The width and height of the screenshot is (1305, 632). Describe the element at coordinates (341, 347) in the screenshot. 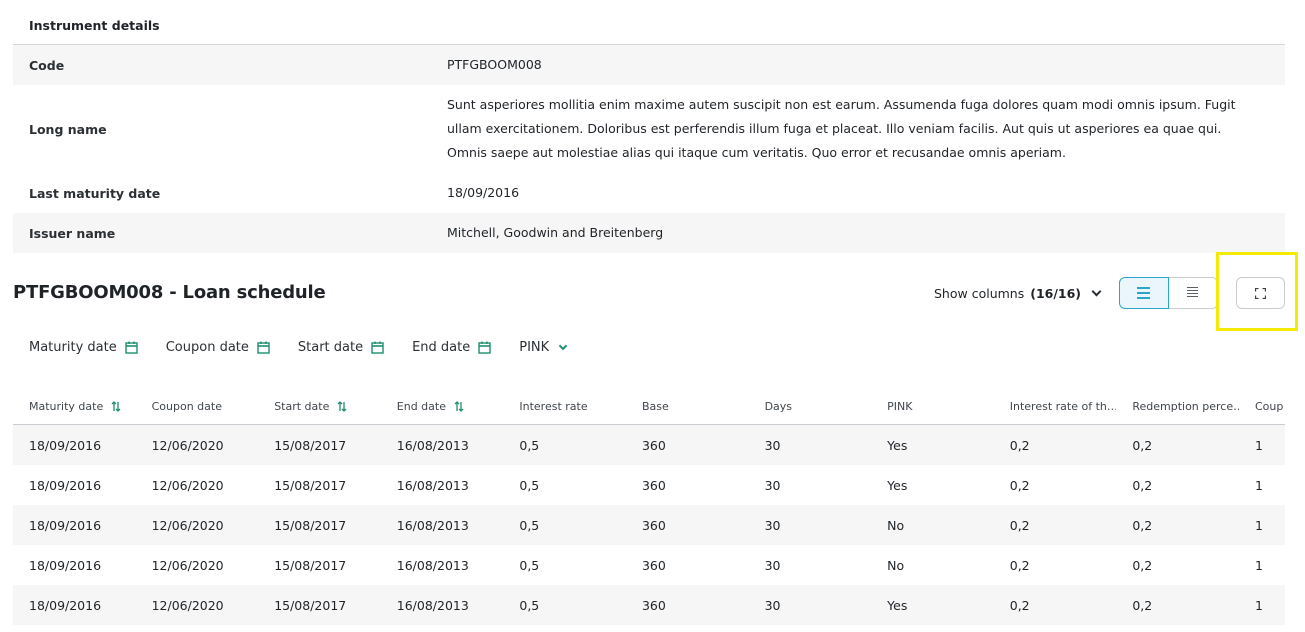

I see `filter-start-date: Start date` at that location.